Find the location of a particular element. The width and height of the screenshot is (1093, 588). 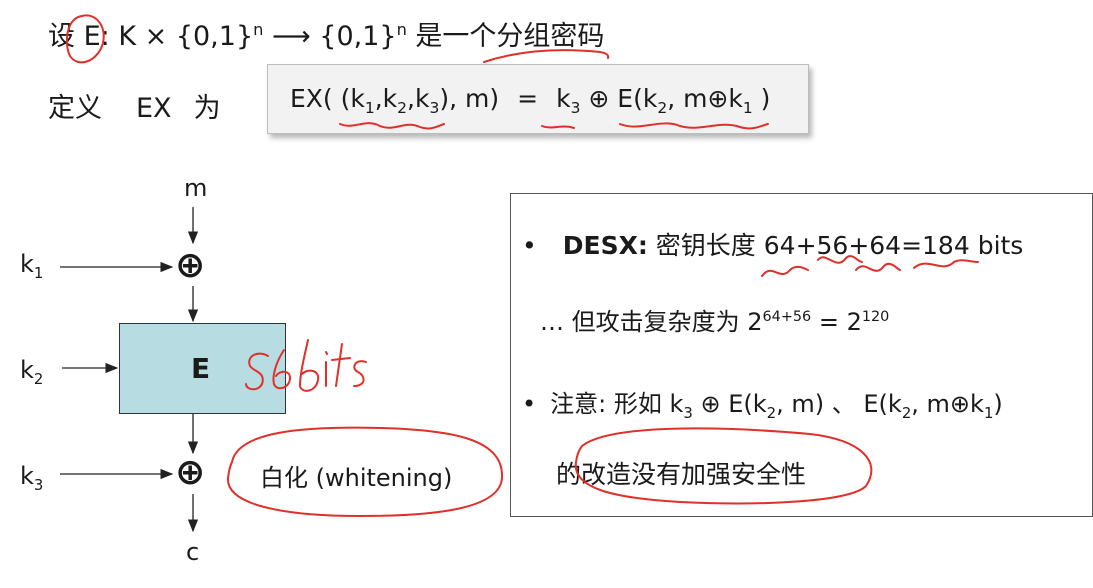

circle-conclusion is located at coordinates (723, 466).